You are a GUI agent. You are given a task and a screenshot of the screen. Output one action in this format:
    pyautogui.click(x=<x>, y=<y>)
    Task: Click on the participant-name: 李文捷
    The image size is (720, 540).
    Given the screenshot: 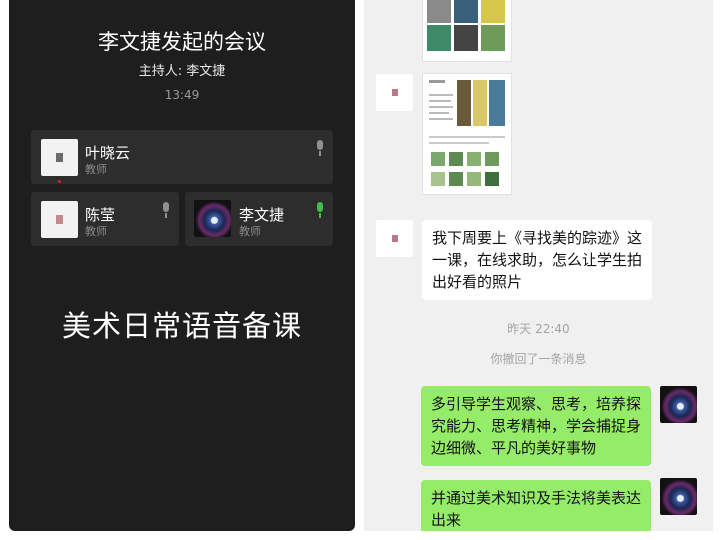 What is the action you would take?
    pyautogui.click(x=262, y=215)
    